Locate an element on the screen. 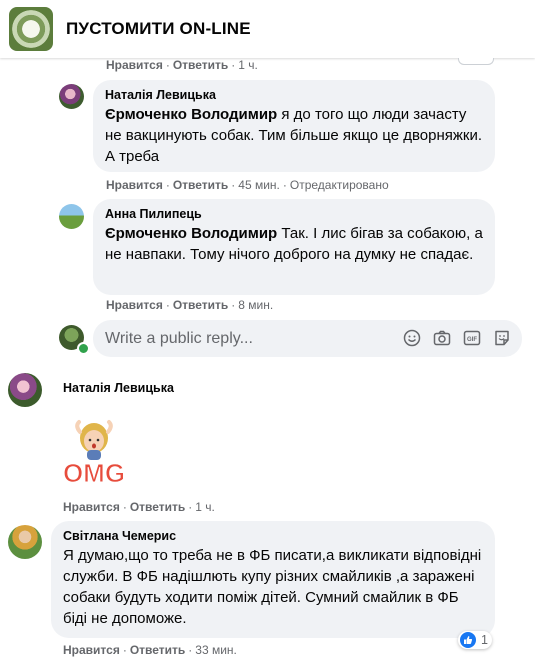 The width and height of the screenshot is (535, 659). comment-author: Анна Пилипець is located at coordinates (294, 214).